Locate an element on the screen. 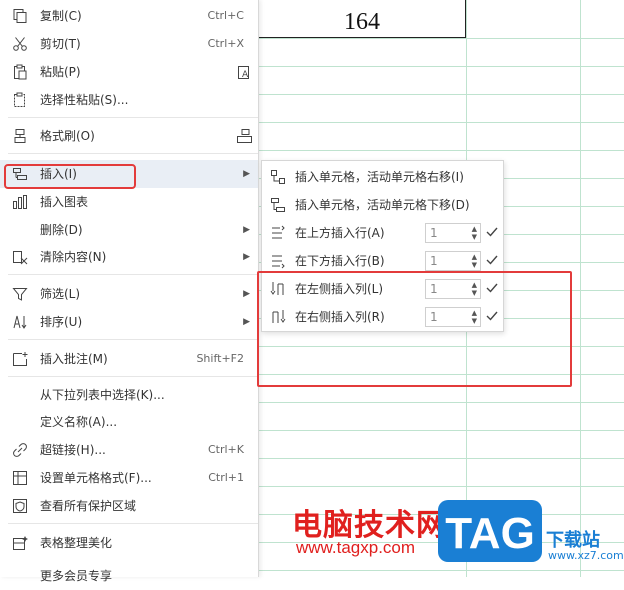  submenu-label: 插入单元格，活动单元格下移(D) is located at coordinates (382, 205).